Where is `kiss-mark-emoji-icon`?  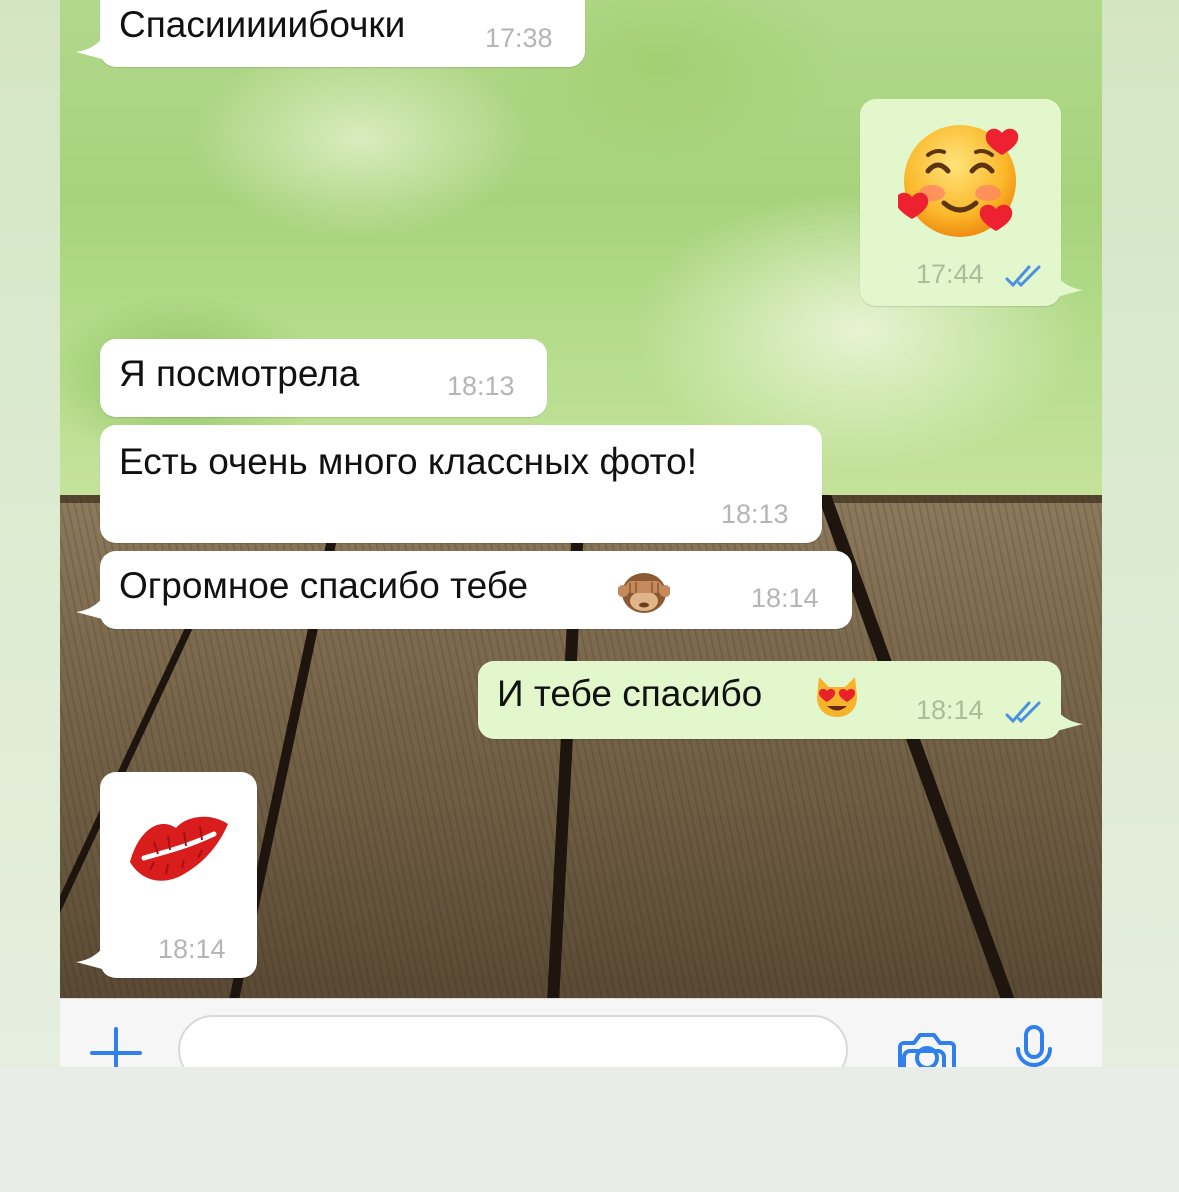 kiss-mark-emoji-icon is located at coordinates (179, 848).